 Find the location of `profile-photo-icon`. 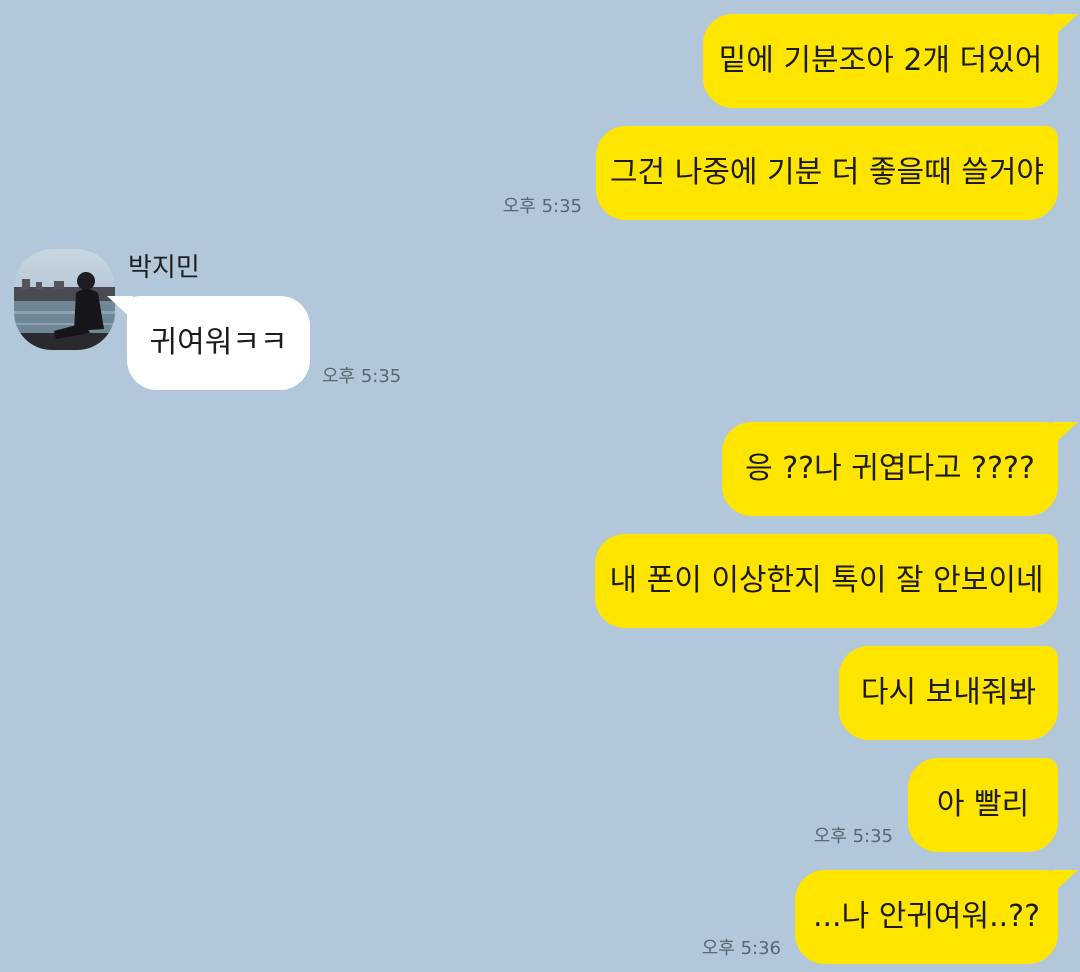

profile-photo-icon is located at coordinates (64, 299).